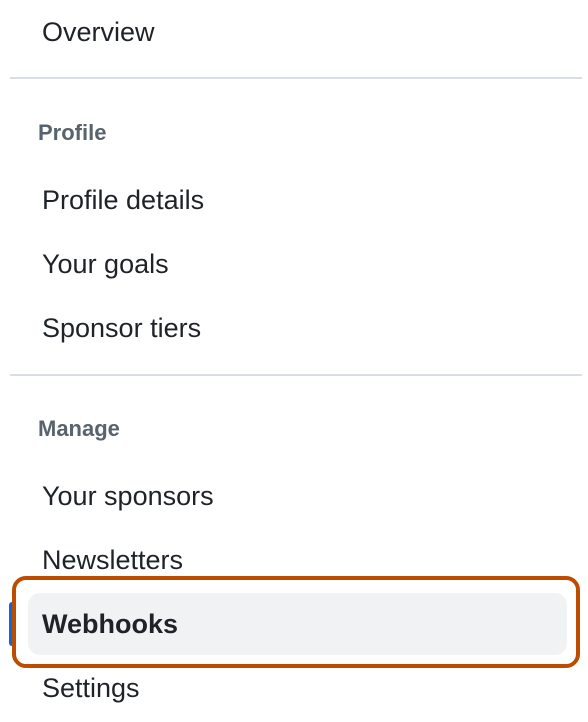  I want to click on nav-item-sponsor-tiers: Sponsor tiers, so click(121, 328).